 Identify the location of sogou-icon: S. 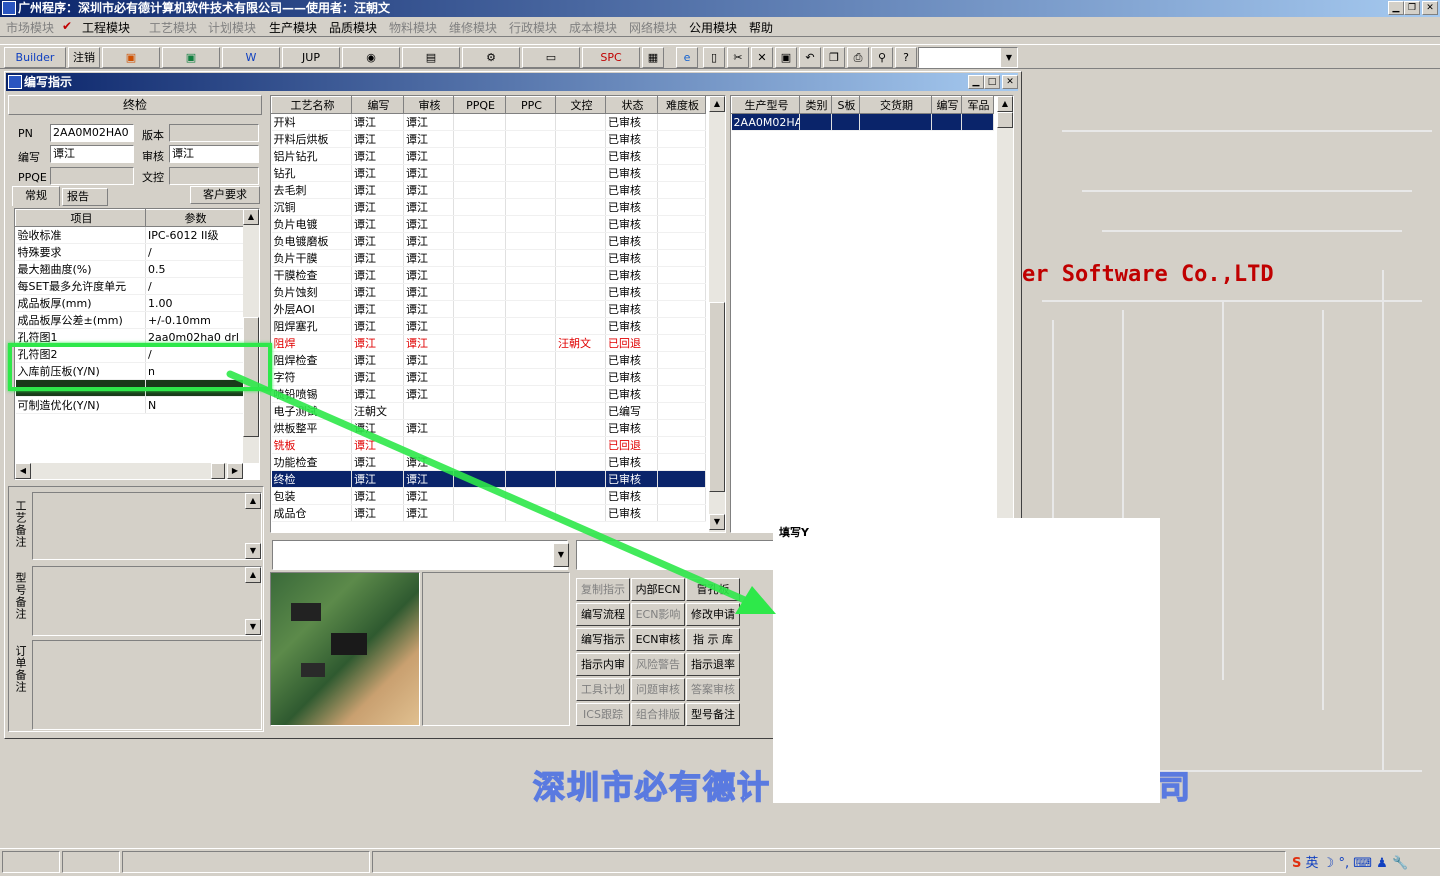
(1296, 863).